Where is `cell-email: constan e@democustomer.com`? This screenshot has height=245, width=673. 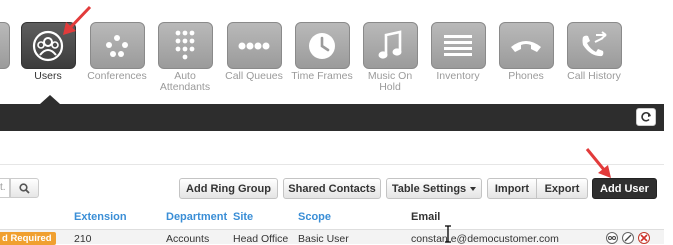 cell-email: constan e@democustomer.com is located at coordinates (485, 239).